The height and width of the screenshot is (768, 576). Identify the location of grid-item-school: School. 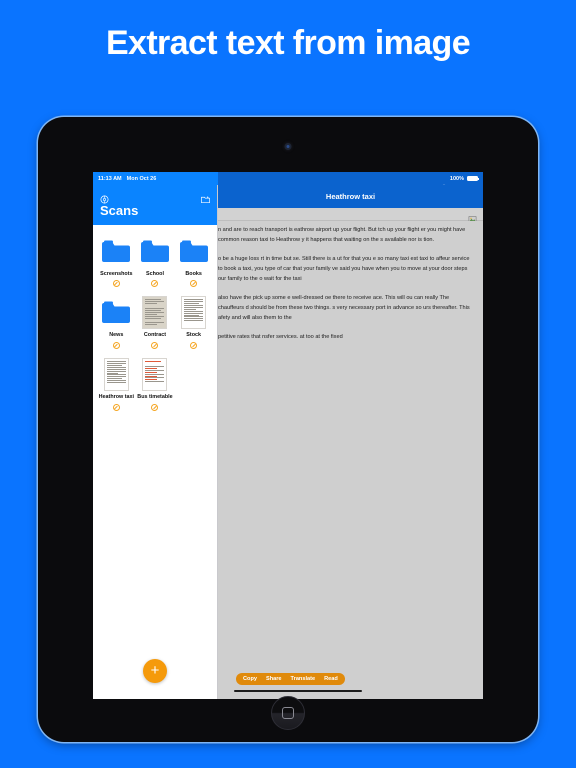
(155, 261).